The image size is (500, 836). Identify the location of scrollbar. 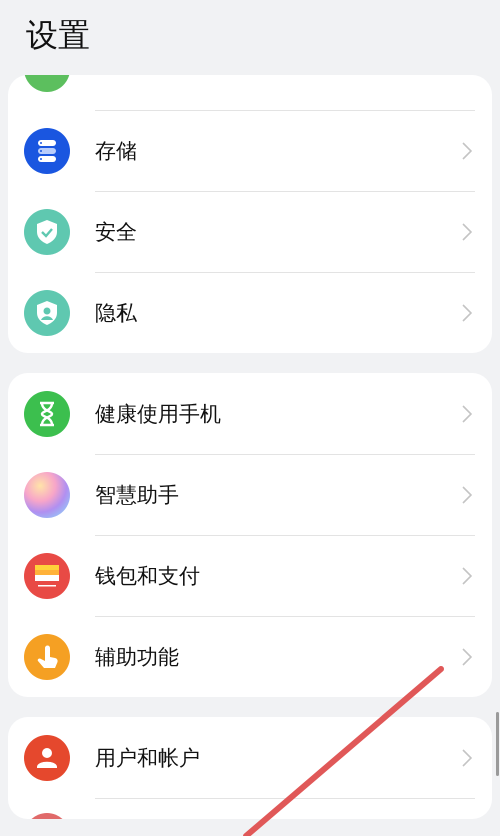
(497, 744).